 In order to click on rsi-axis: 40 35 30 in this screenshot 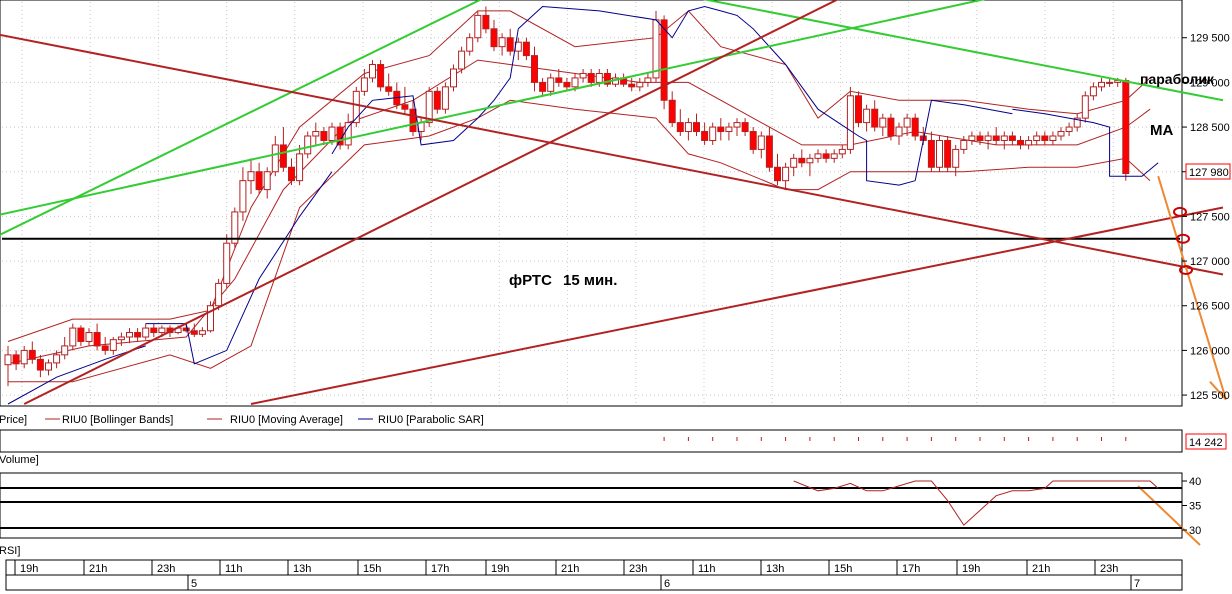, I will do `click(1191, 506)`.